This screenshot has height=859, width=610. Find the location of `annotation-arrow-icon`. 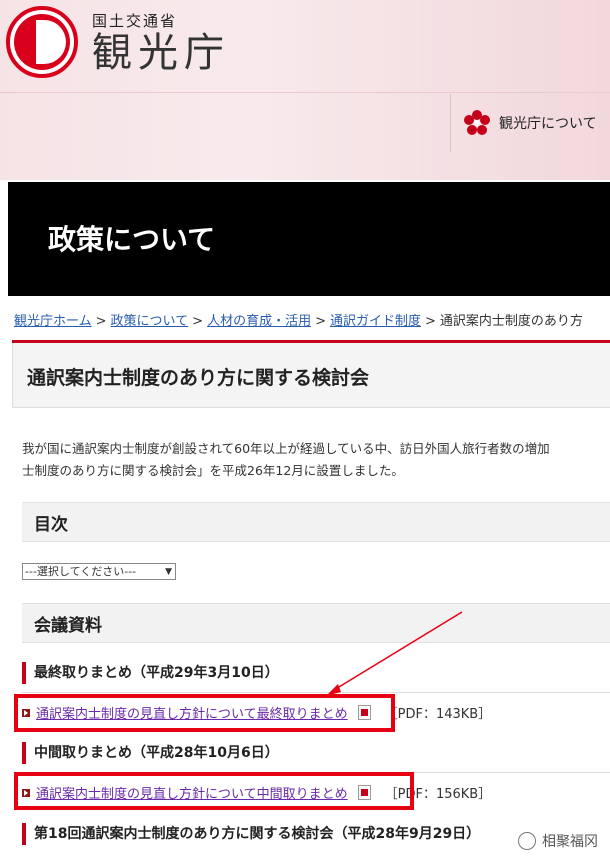

annotation-arrow-icon is located at coordinates (394, 653).